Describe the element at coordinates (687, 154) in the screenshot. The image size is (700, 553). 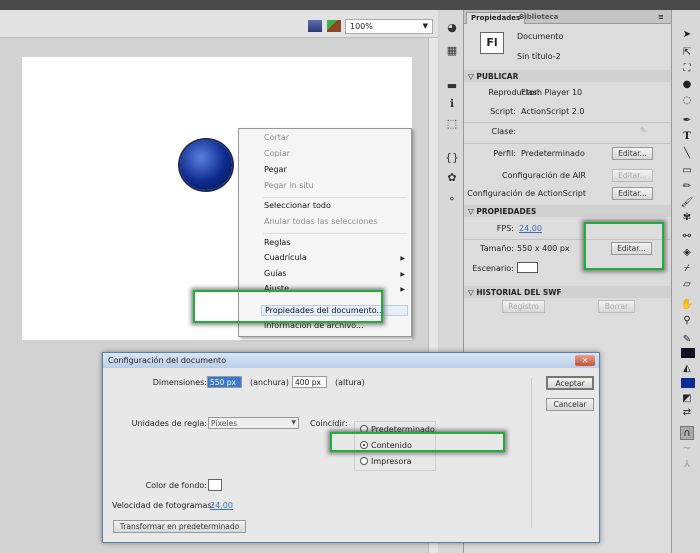
I see `line-tool-icon: ╲` at that location.